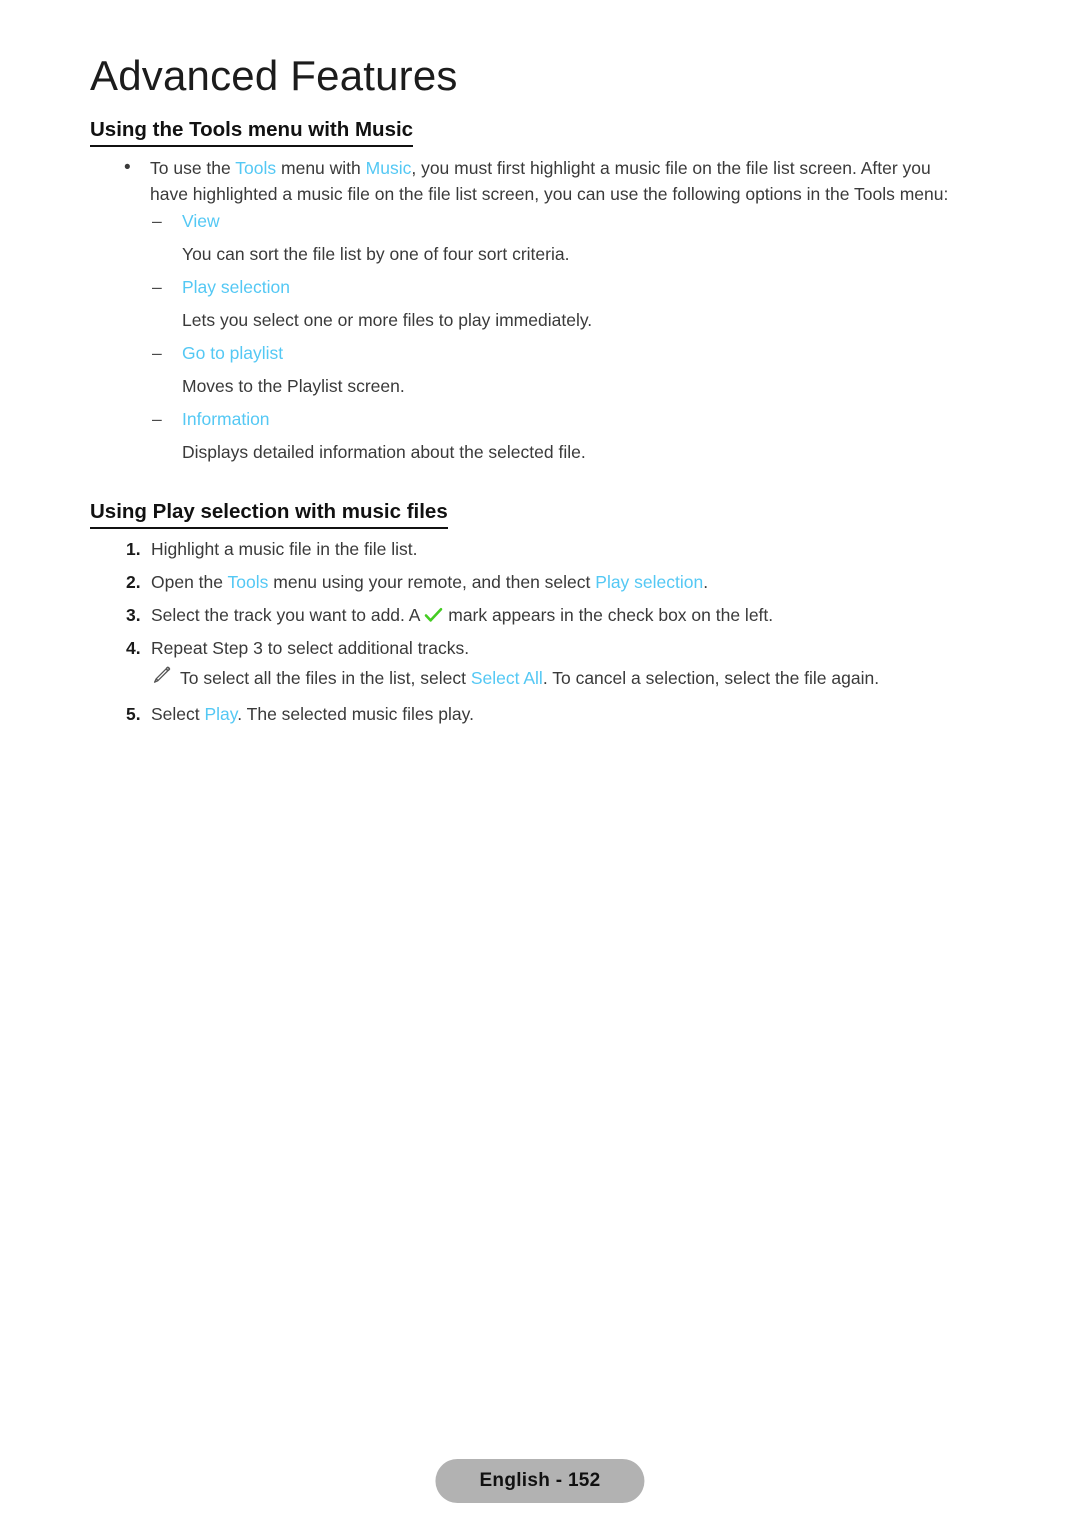  Describe the element at coordinates (161, 675) in the screenshot. I see `pencil-icon` at that location.